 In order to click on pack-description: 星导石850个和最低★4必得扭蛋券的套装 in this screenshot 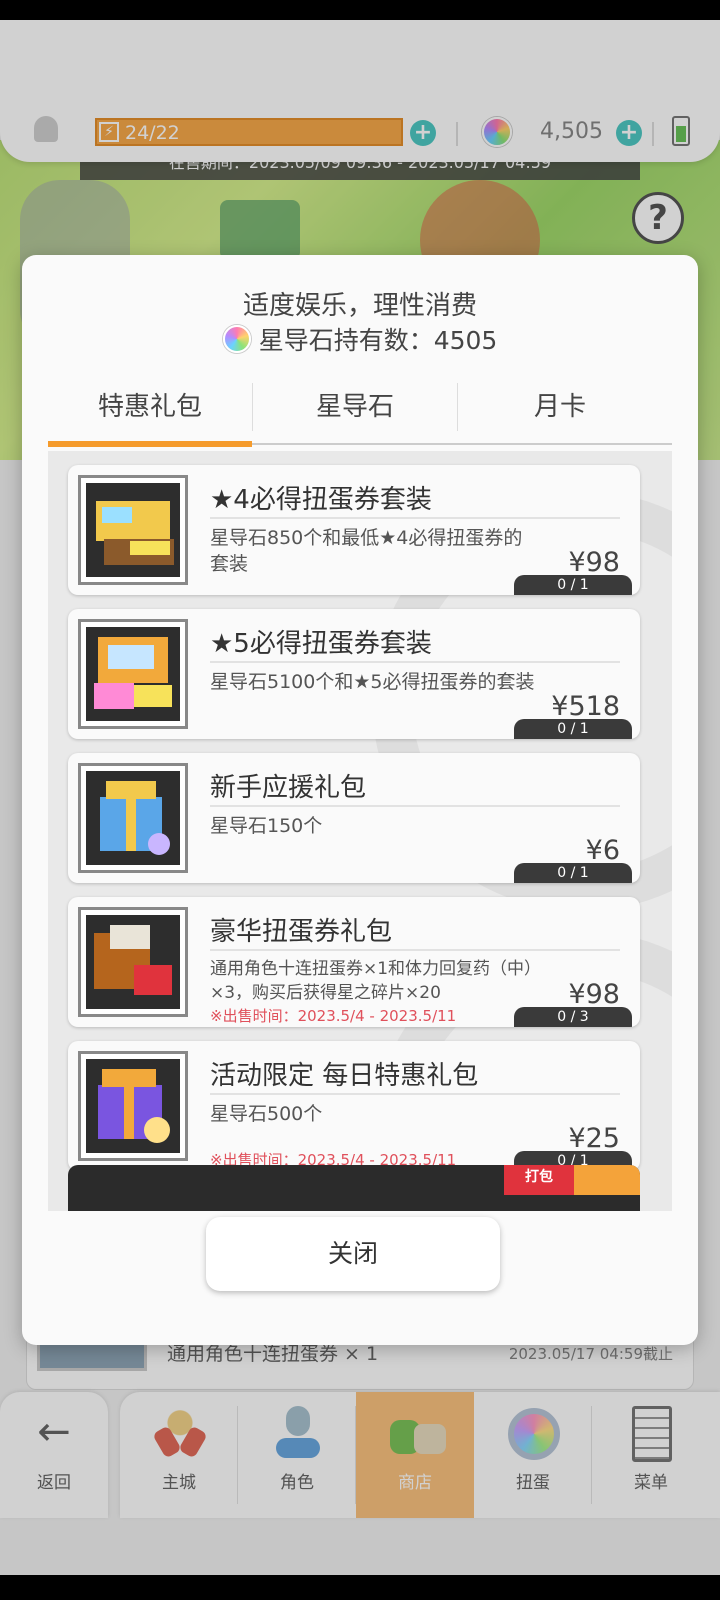, I will do `click(366, 551)`.